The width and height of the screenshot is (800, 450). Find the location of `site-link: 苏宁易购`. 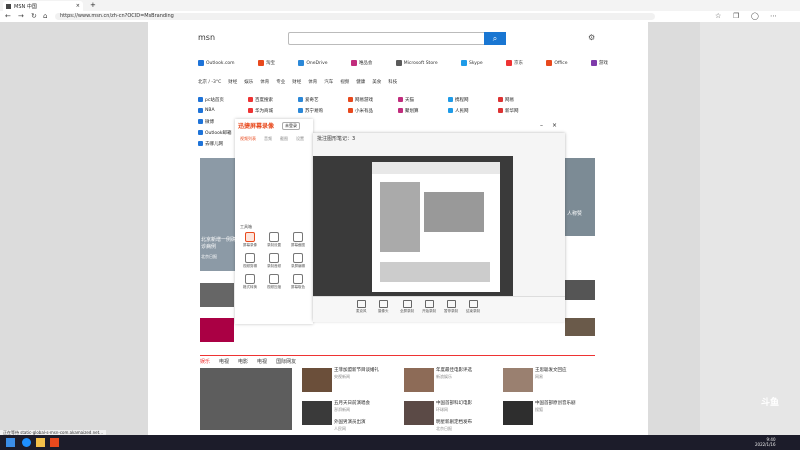

site-link: 苏宁易购 is located at coordinates (314, 111).